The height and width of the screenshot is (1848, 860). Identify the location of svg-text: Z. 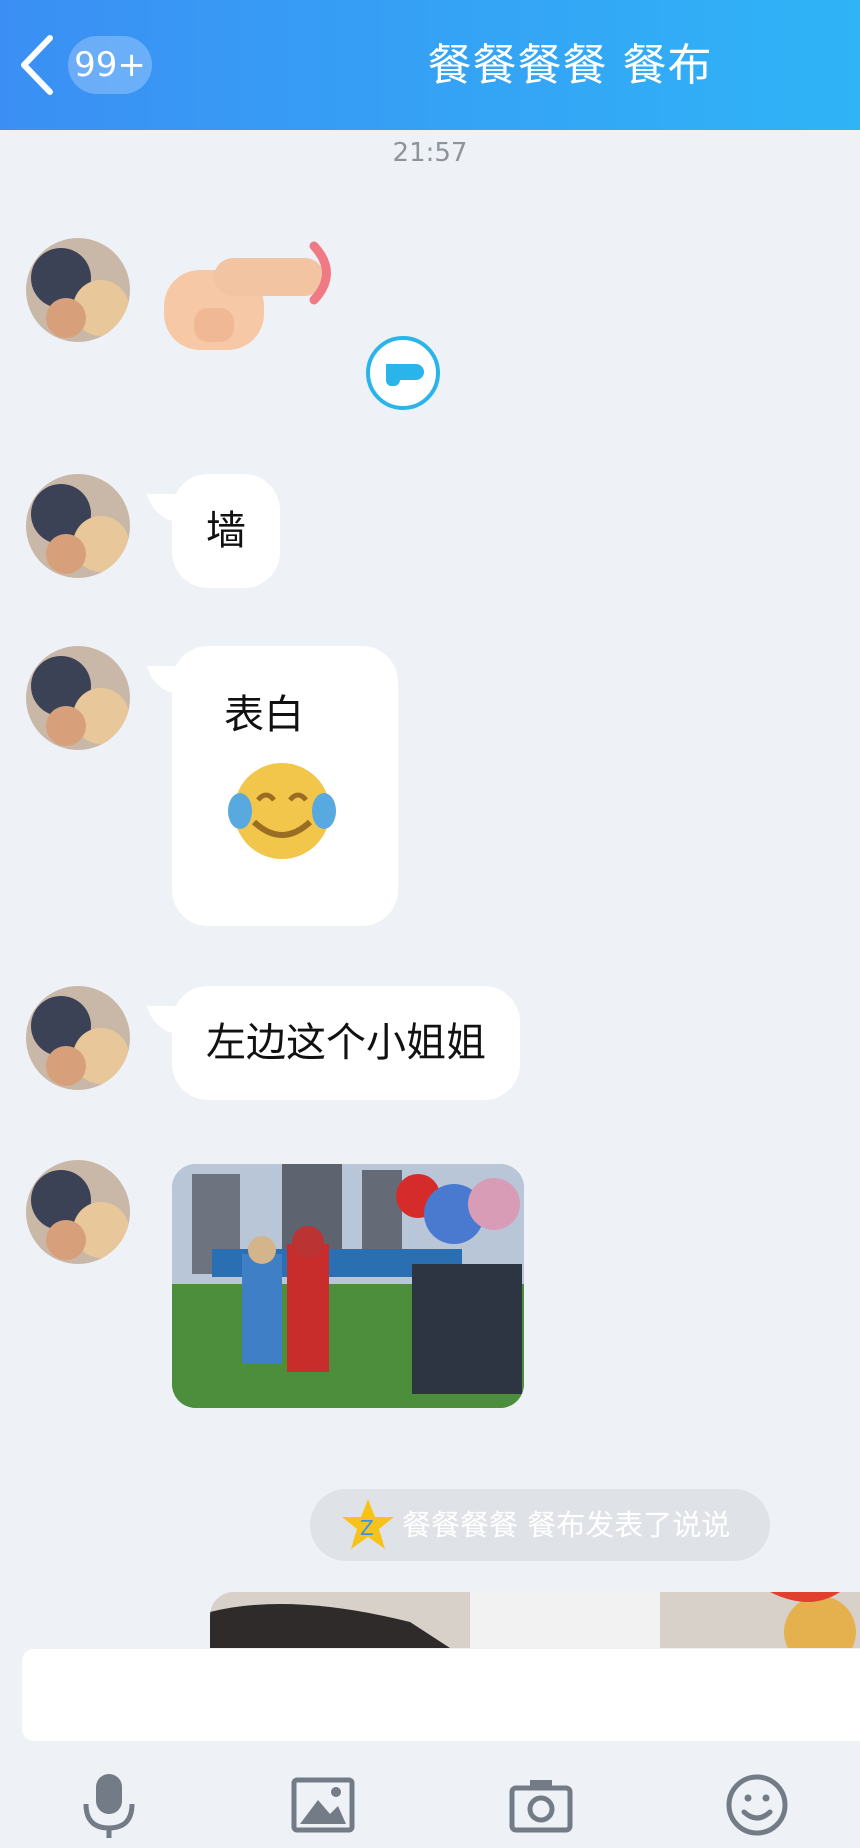
(367, 1528).